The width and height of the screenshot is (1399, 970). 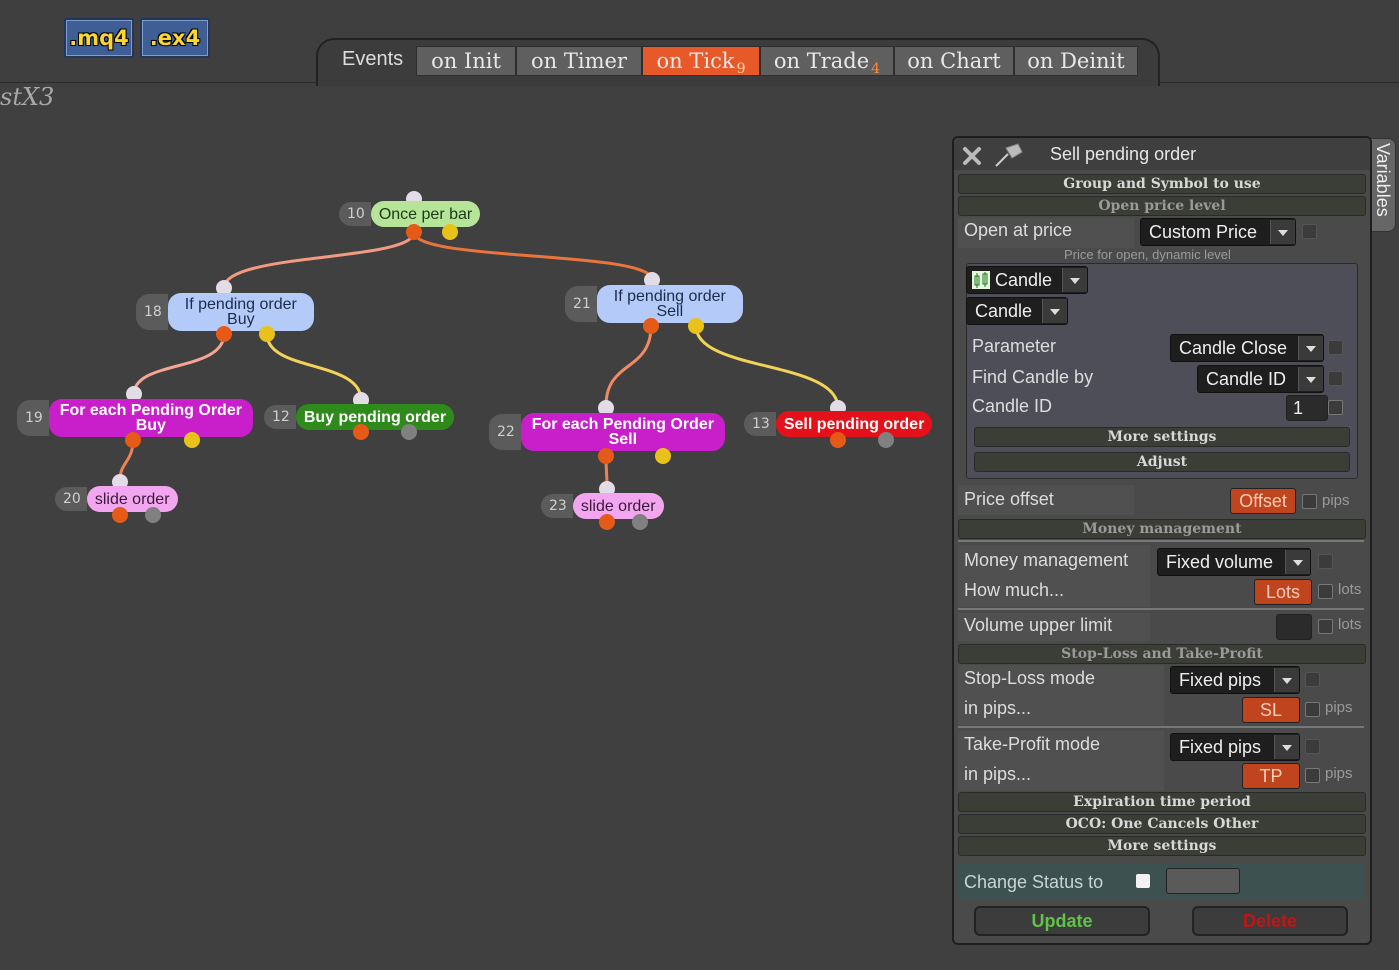 I want to click on update-button: Update, so click(x=1062, y=921).